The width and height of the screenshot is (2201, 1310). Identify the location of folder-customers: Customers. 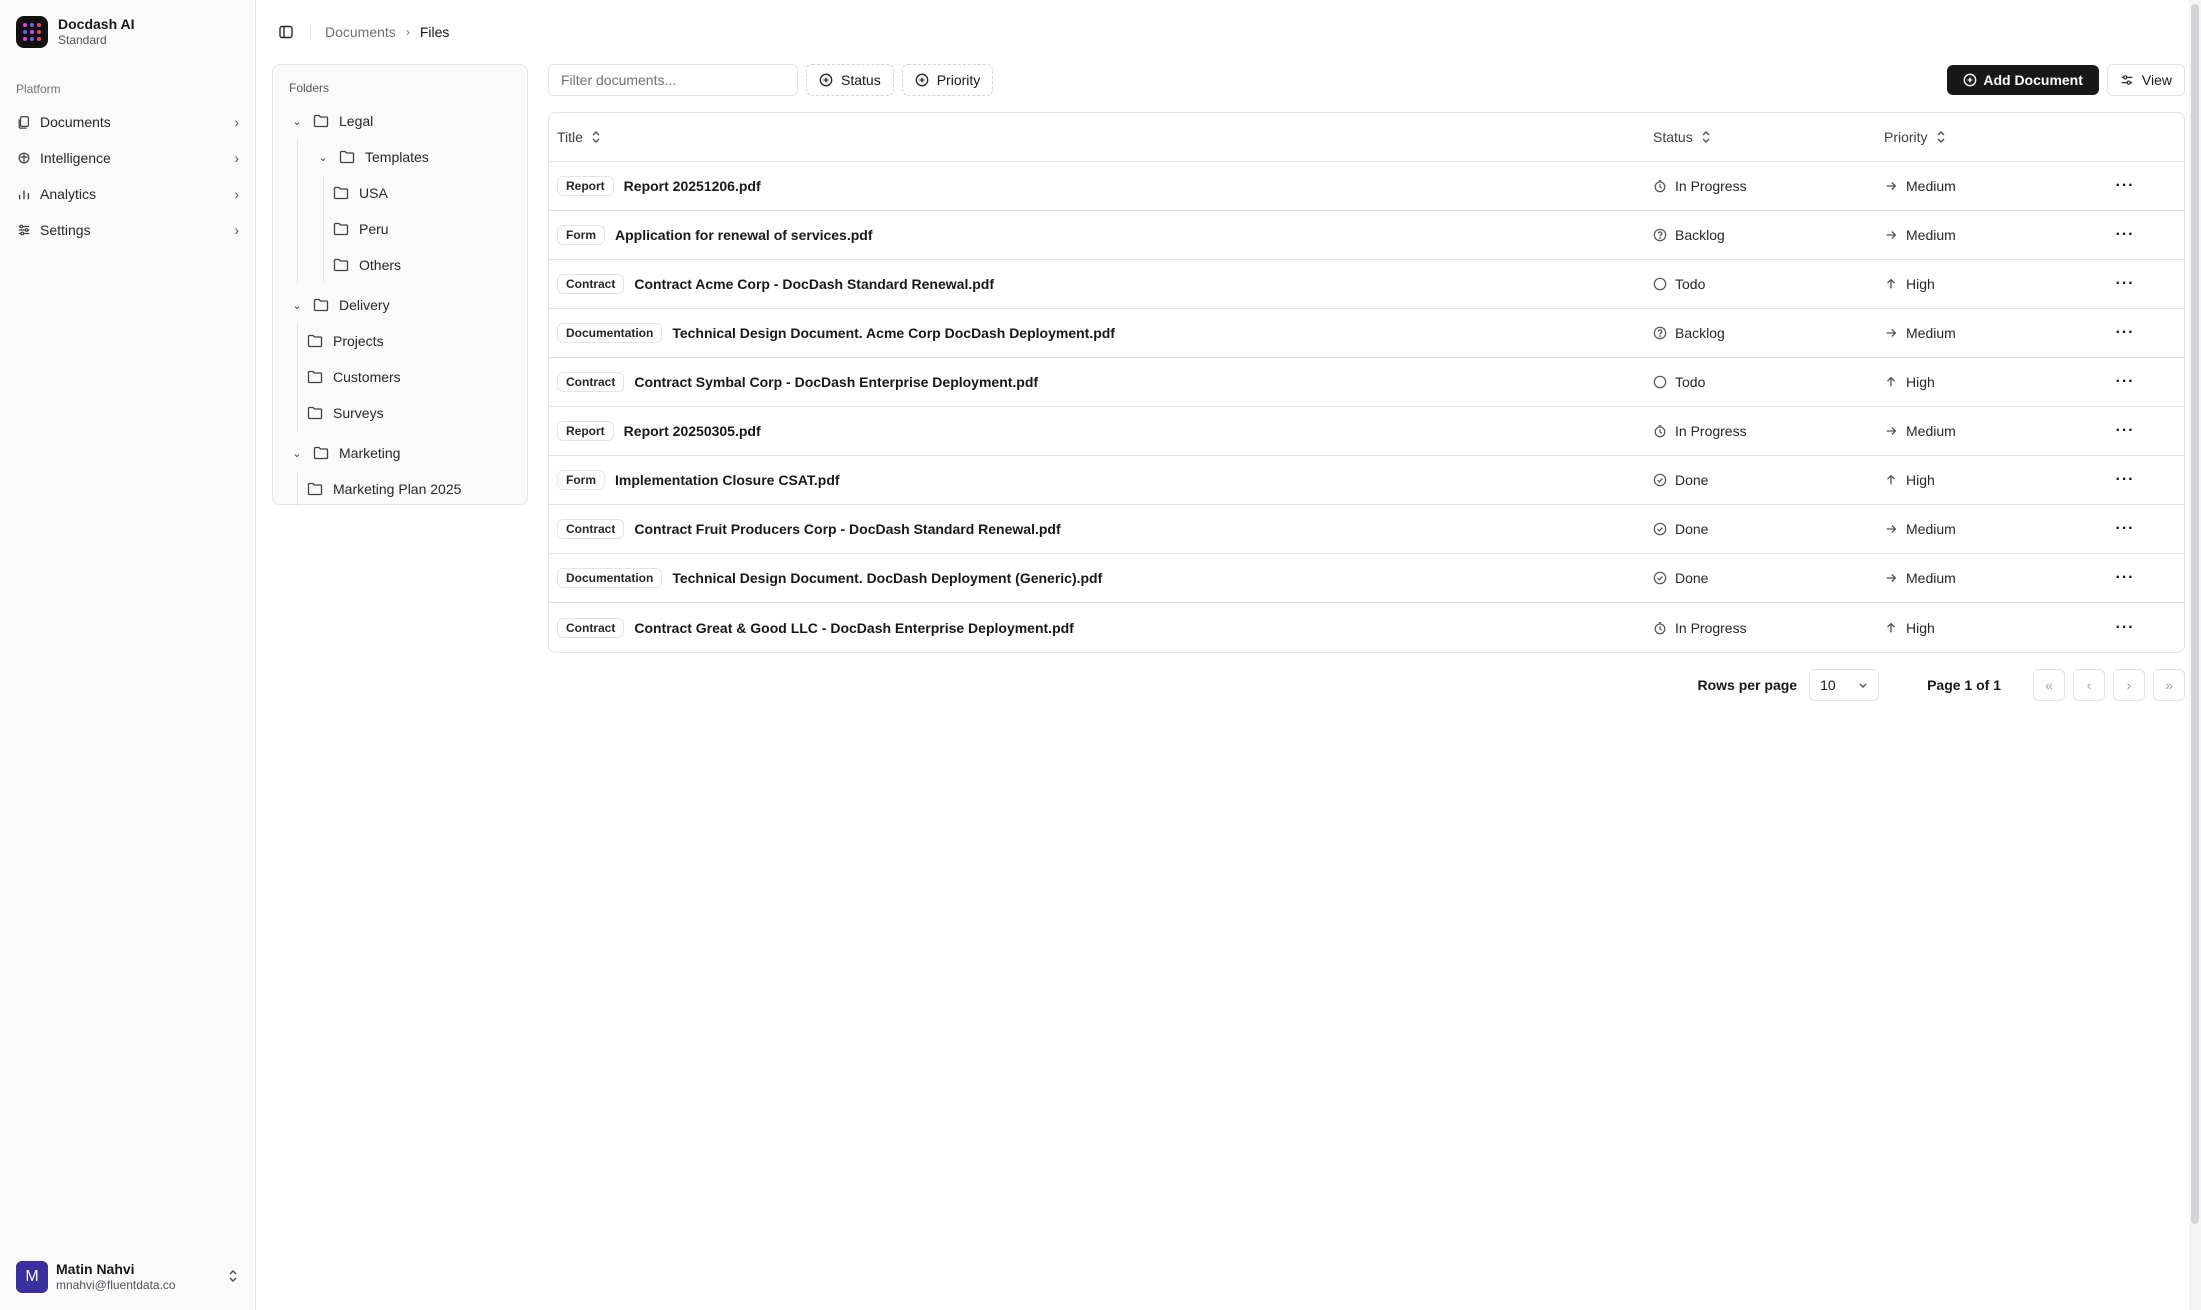
(412, 377).